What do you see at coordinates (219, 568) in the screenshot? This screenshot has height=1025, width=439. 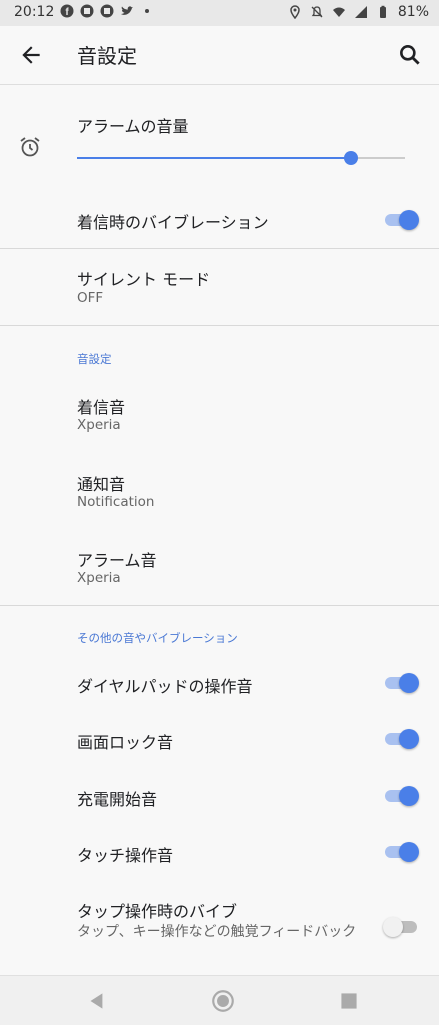 I see `list-item-alarm-sound: アラーム音 Xperia` at bounding box center [219, 568].